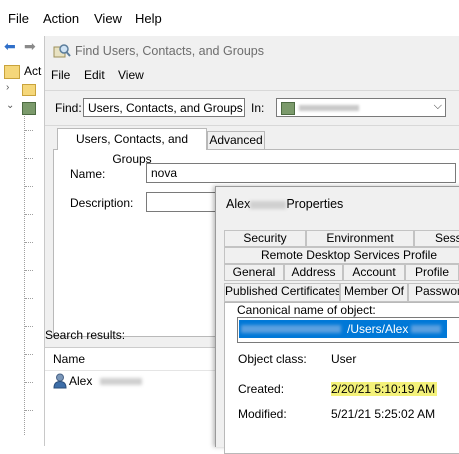 This screenshot has height=454, width=459. Describe the element at coordinates (25, 275) in the screenshot. I see `tree-lines` at that location.